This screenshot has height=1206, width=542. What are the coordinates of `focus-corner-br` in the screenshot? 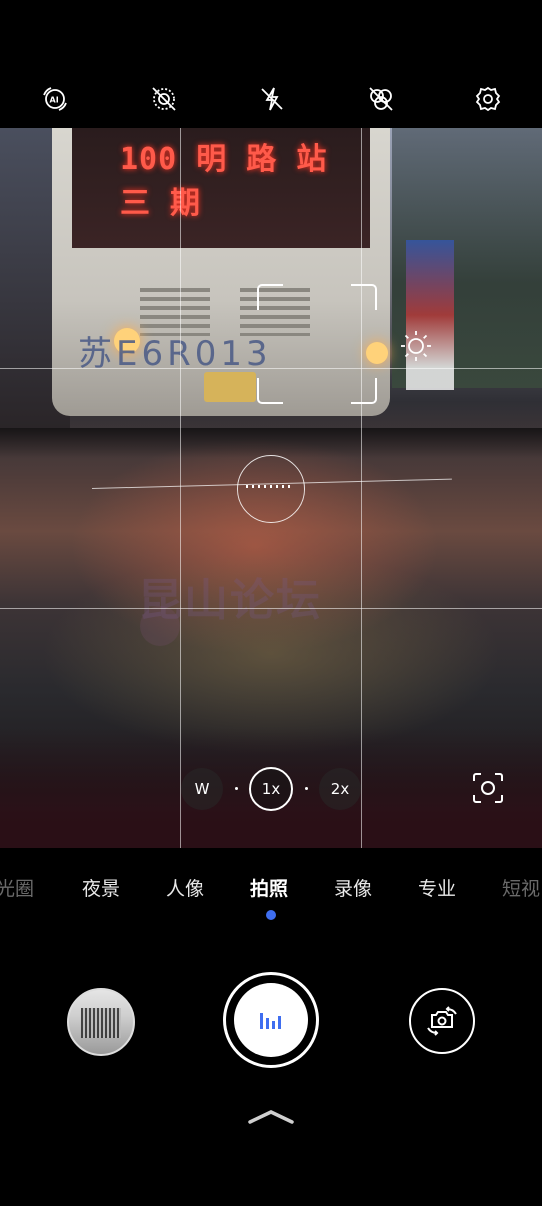 It's located at (364, 391).